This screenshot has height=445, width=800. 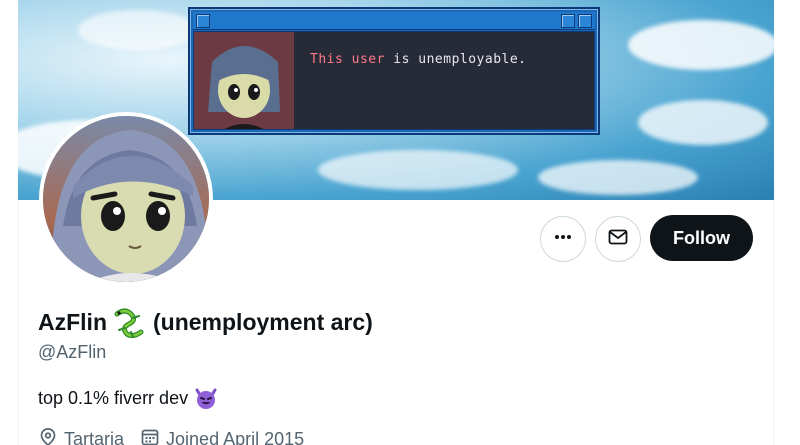 What do you see at coordinates (130, 322) in the screenshot?
I see `lizard-emoji-icon` at bounding box center [130, 322].